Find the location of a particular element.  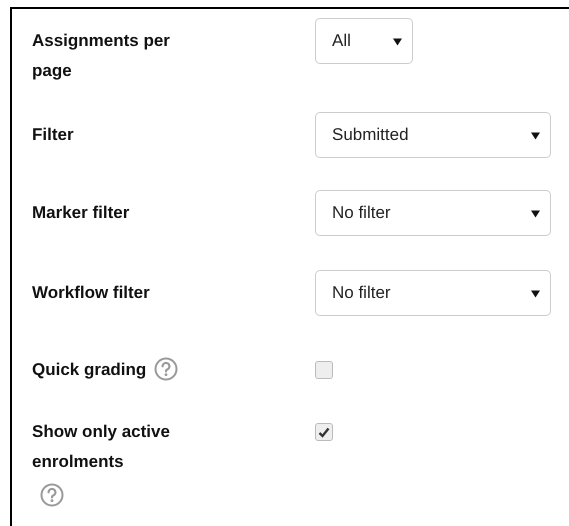

field-label: Workflow filter is located at coordinates (91, 292).